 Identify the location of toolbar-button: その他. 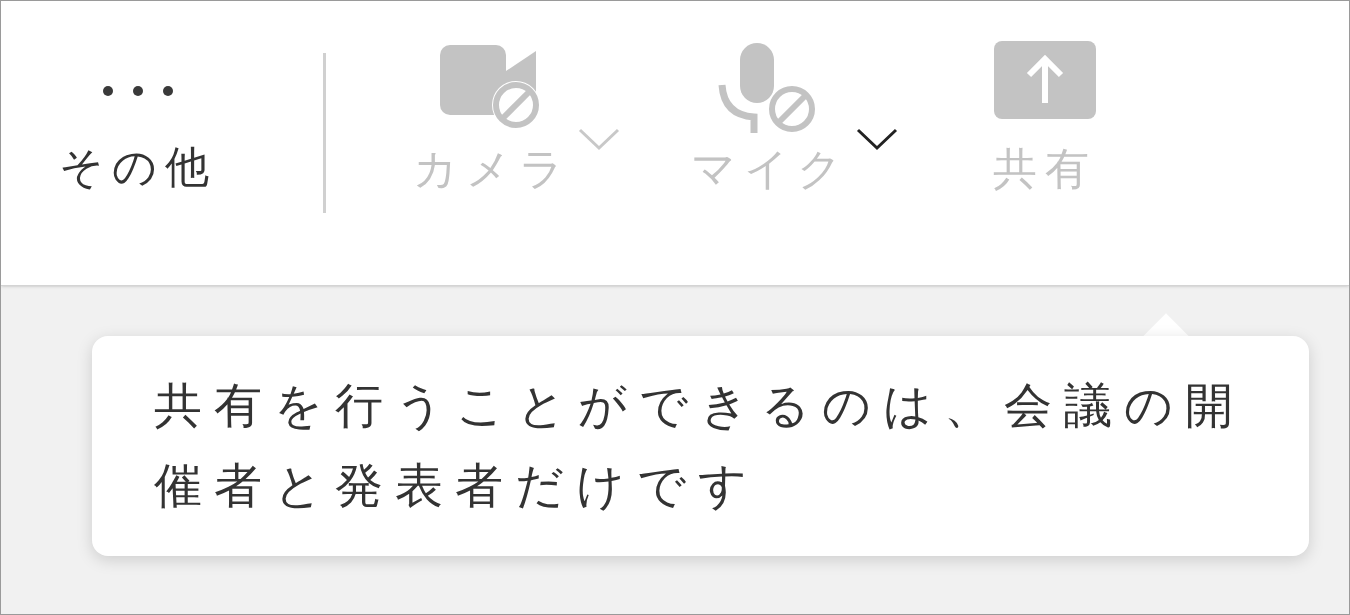
(138, 101).